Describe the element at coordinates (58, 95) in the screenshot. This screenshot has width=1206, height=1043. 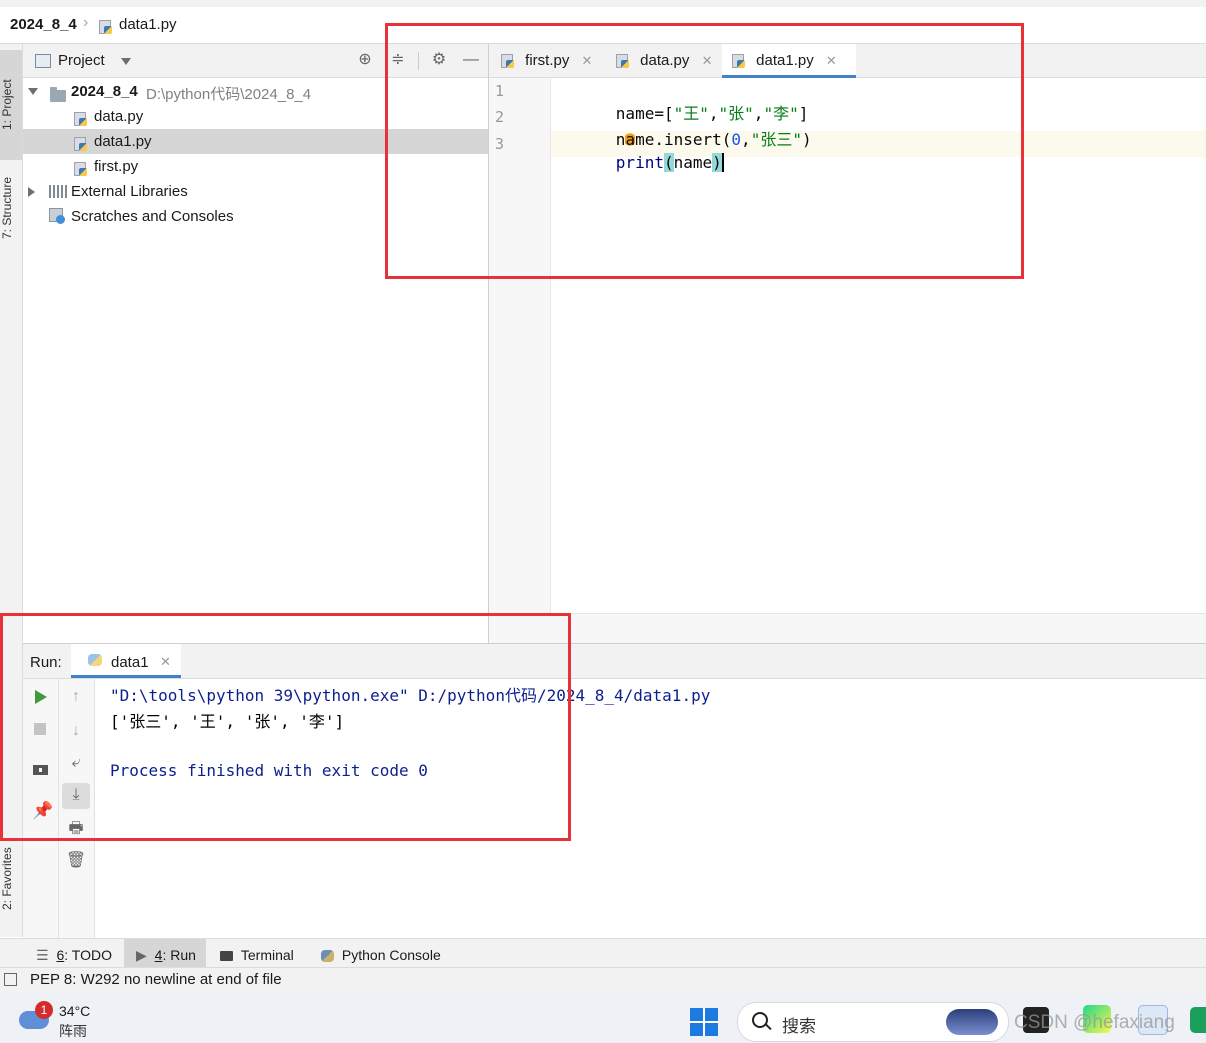
I see `folder-icon` at that location.